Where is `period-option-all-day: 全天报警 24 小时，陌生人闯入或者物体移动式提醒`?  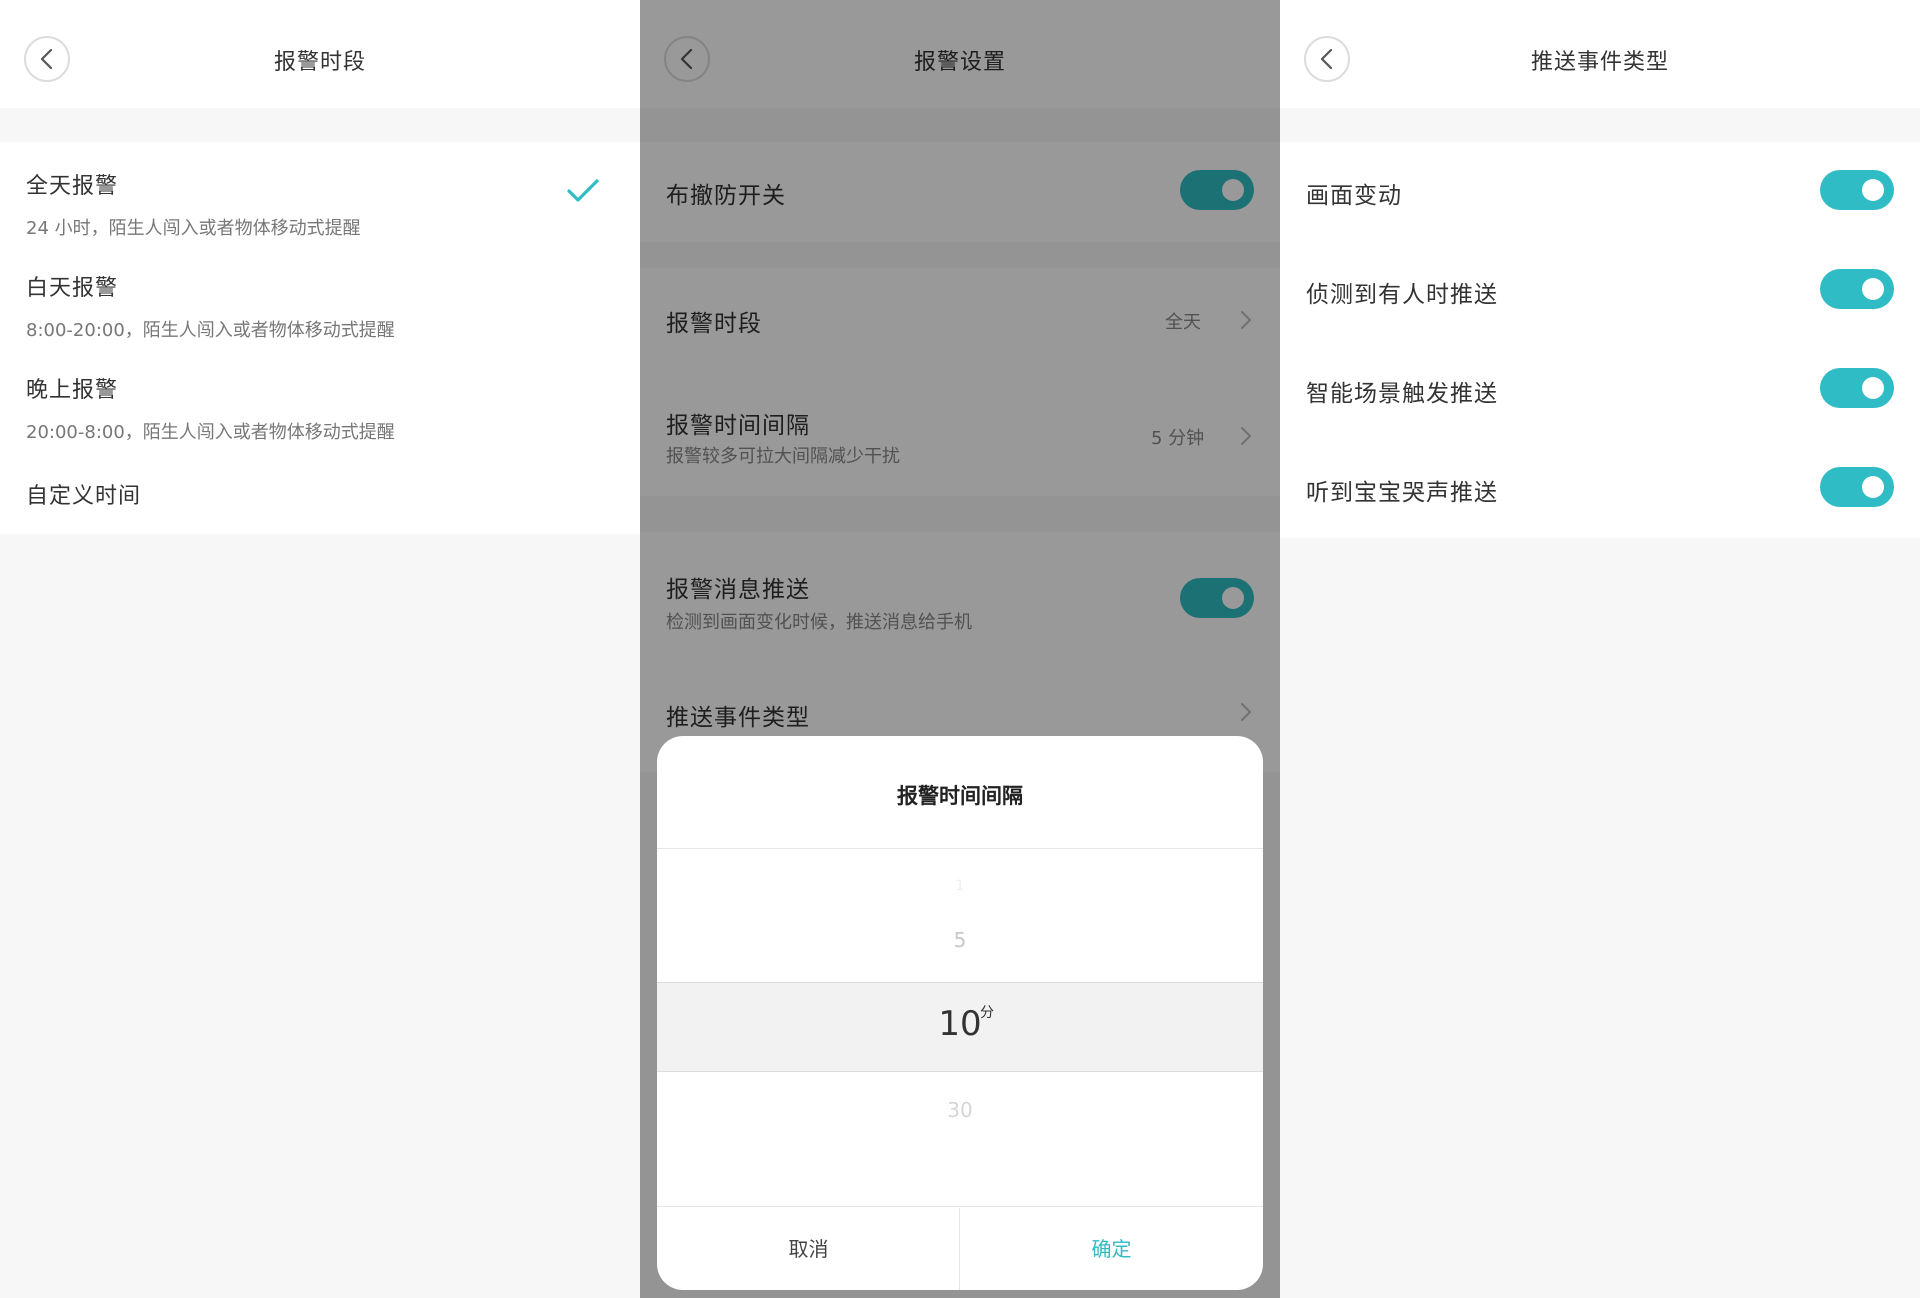 period-option-all-day: 全天报警 24 小时，陌生人闯入或者物体移动式提醒 is located at coordinates (193, 204).